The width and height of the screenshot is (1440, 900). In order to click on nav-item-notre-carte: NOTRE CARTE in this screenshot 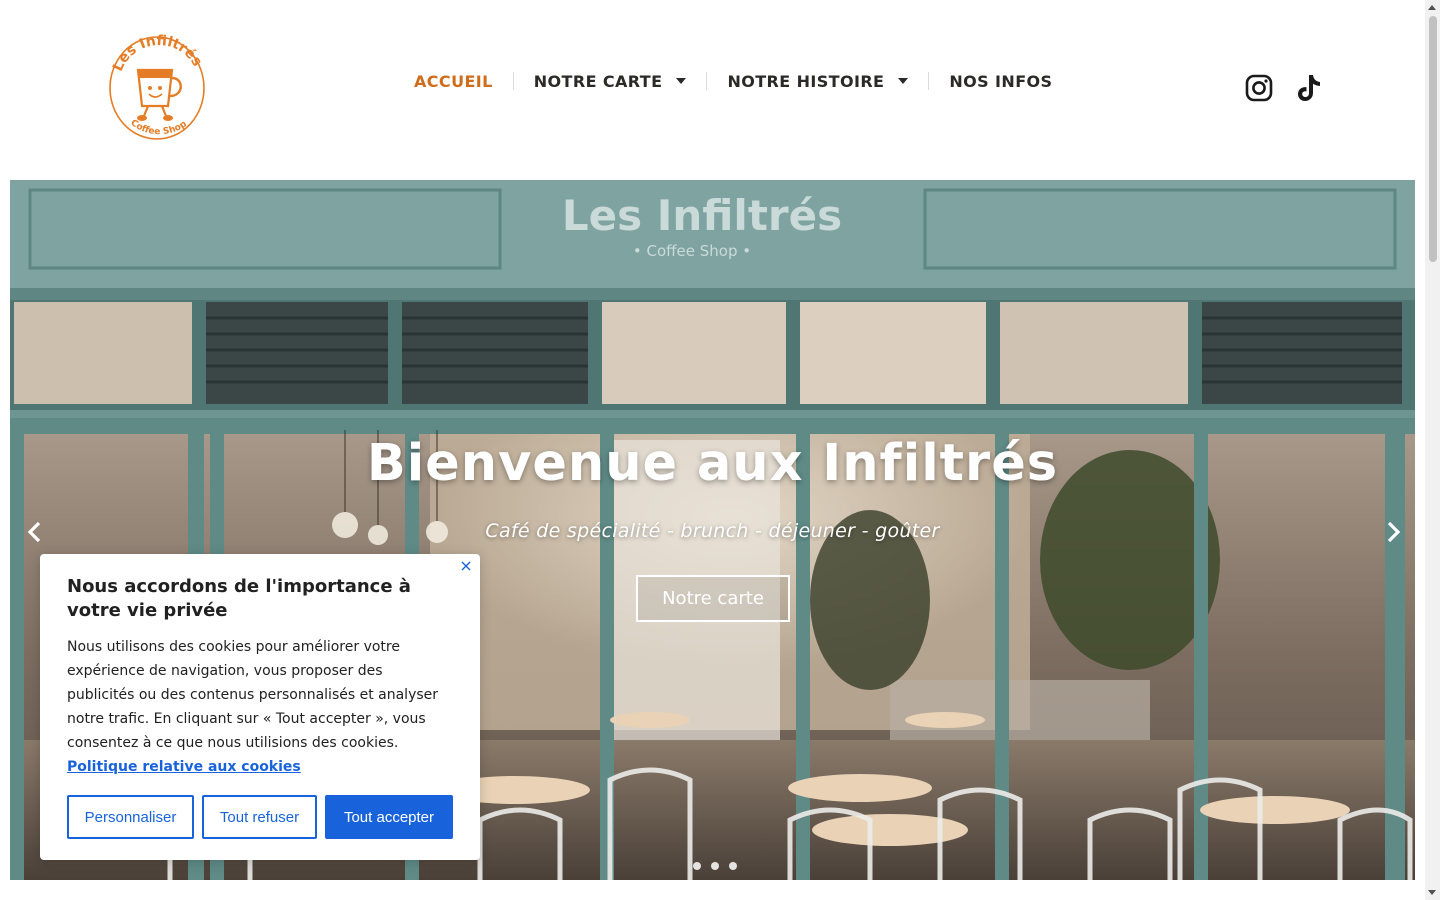, I will do `click(610, 81)`.